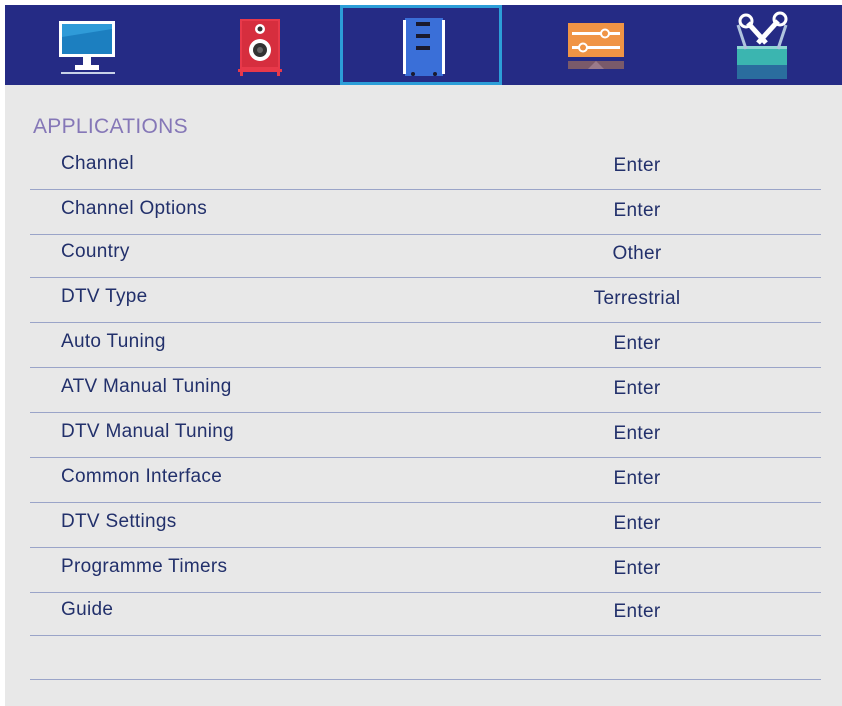  I want to click on channel-icon, so click(424, 47).